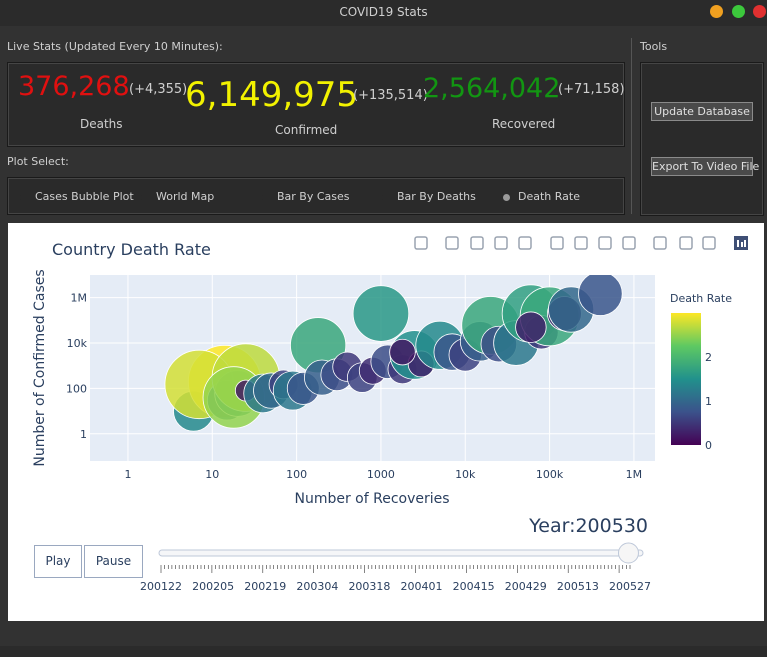 The width and height of the screenshot is (767, 657). What do you see at coordinates (185, 196) in the screenshot?
I see `radio-label: World Map` at bounding box center [185, 196].